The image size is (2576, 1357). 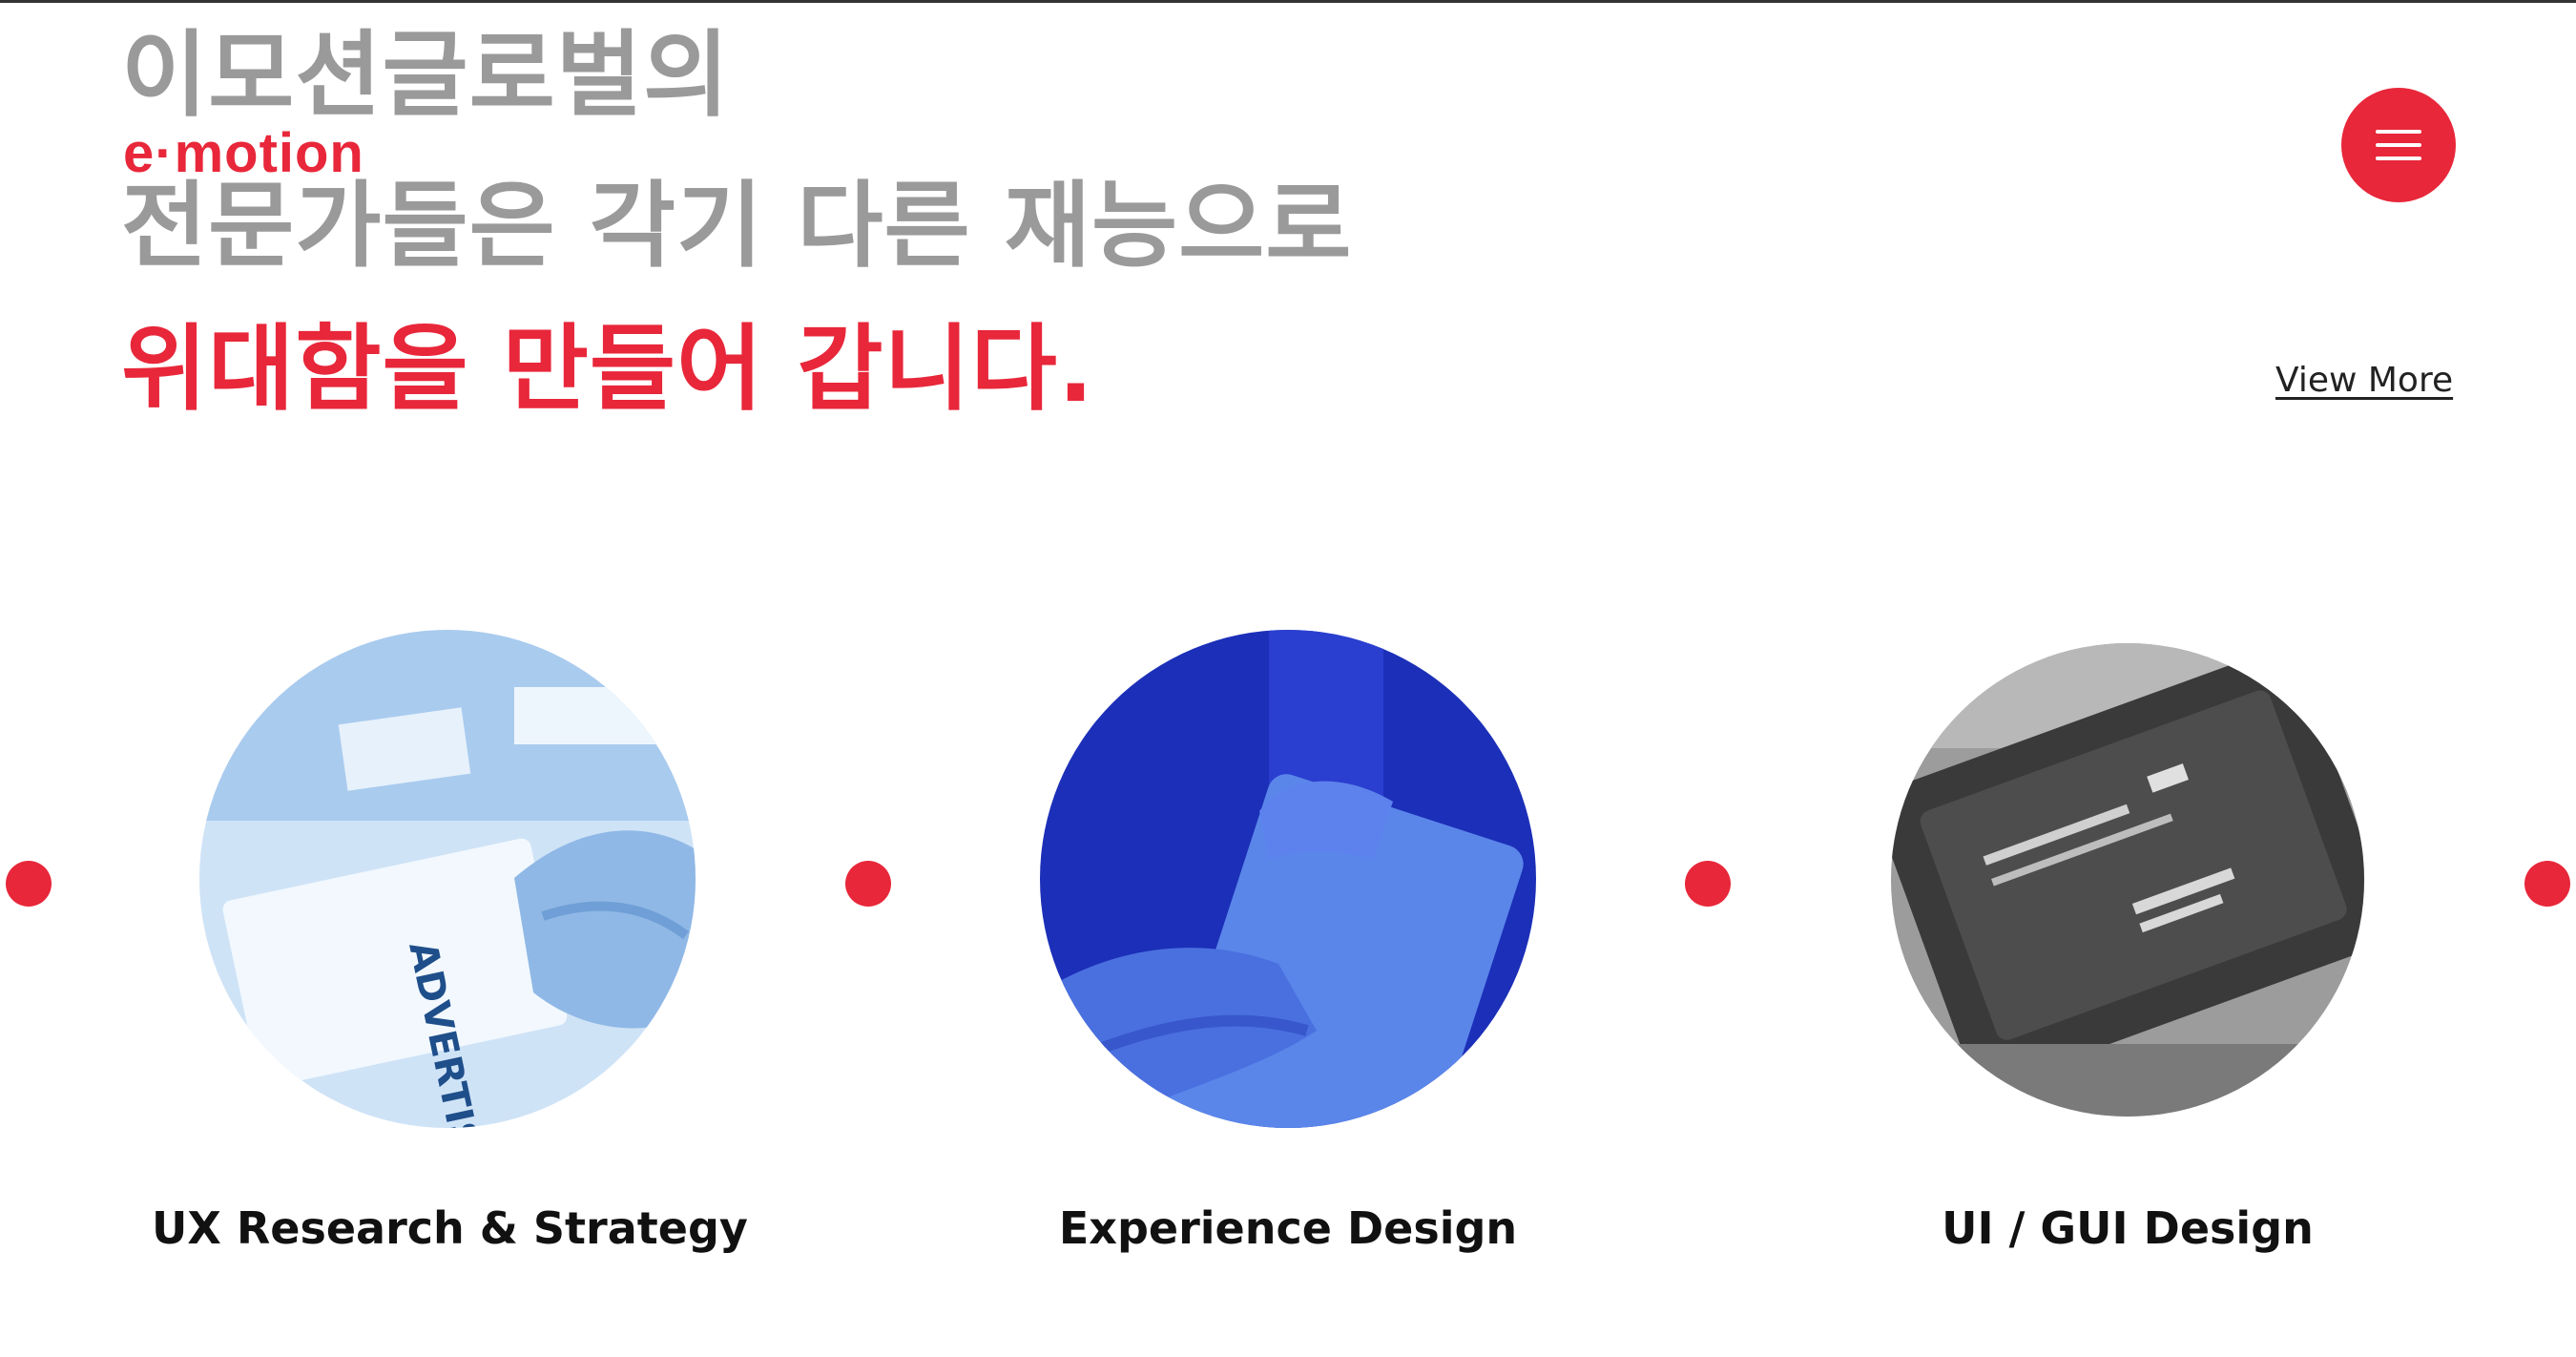 What do you see at coordinates (2128, 1228) in the screenshot?
I see `service-title: UI / GUI Design` at bounding box center [2128, 1228].